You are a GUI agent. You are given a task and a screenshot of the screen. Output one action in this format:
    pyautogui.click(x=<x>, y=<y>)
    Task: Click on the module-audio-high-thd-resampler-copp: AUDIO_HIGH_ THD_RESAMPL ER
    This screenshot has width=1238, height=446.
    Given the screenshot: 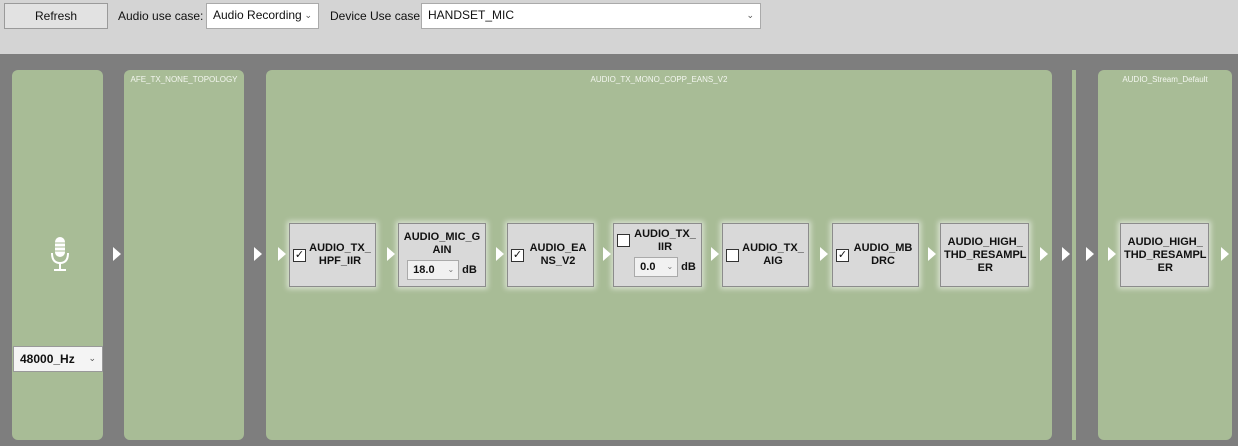 What is the action you would take?
    pyautogui.click(x=984, y=255)
    